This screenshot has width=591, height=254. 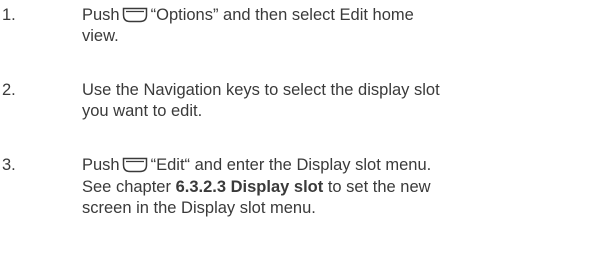 What do you see at coordinates (379, 187) in the screenshot?
I see `to-set-text: to set the new` at bounding box center [379, 187].